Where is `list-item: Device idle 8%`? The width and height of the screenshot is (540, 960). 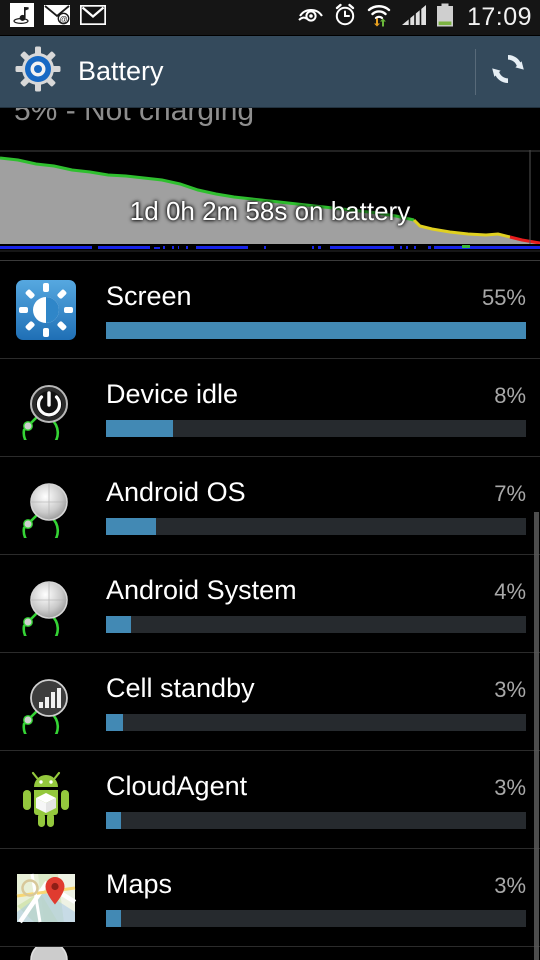 list-item: Device idle 8% is located at coordinates (270, 407).